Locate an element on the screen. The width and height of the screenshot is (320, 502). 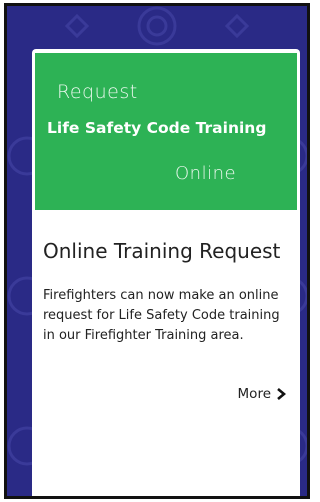
more-link: More is located at coordinates (262, 394).